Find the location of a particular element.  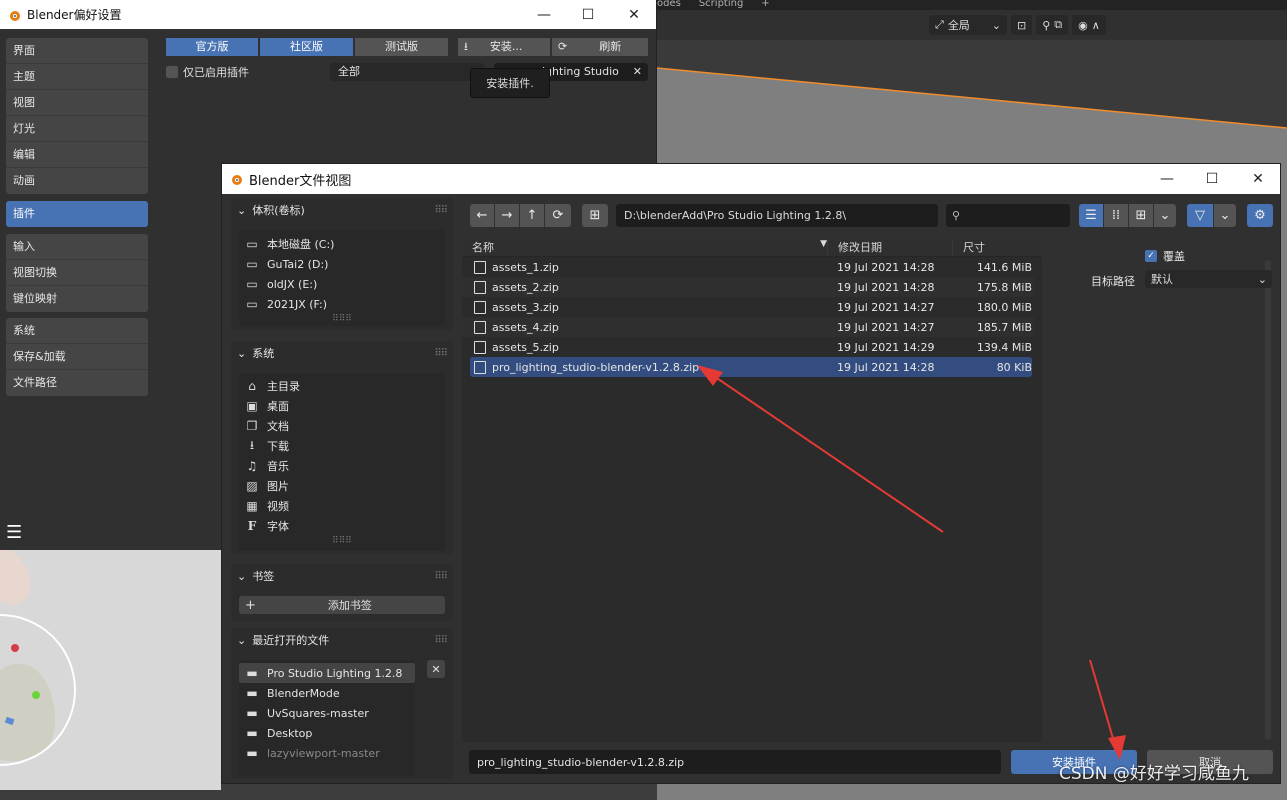

bookmarks-panel: ⌄ 书签 ⠿⠿ + 添加书签 is located at coordinates (342, 592).